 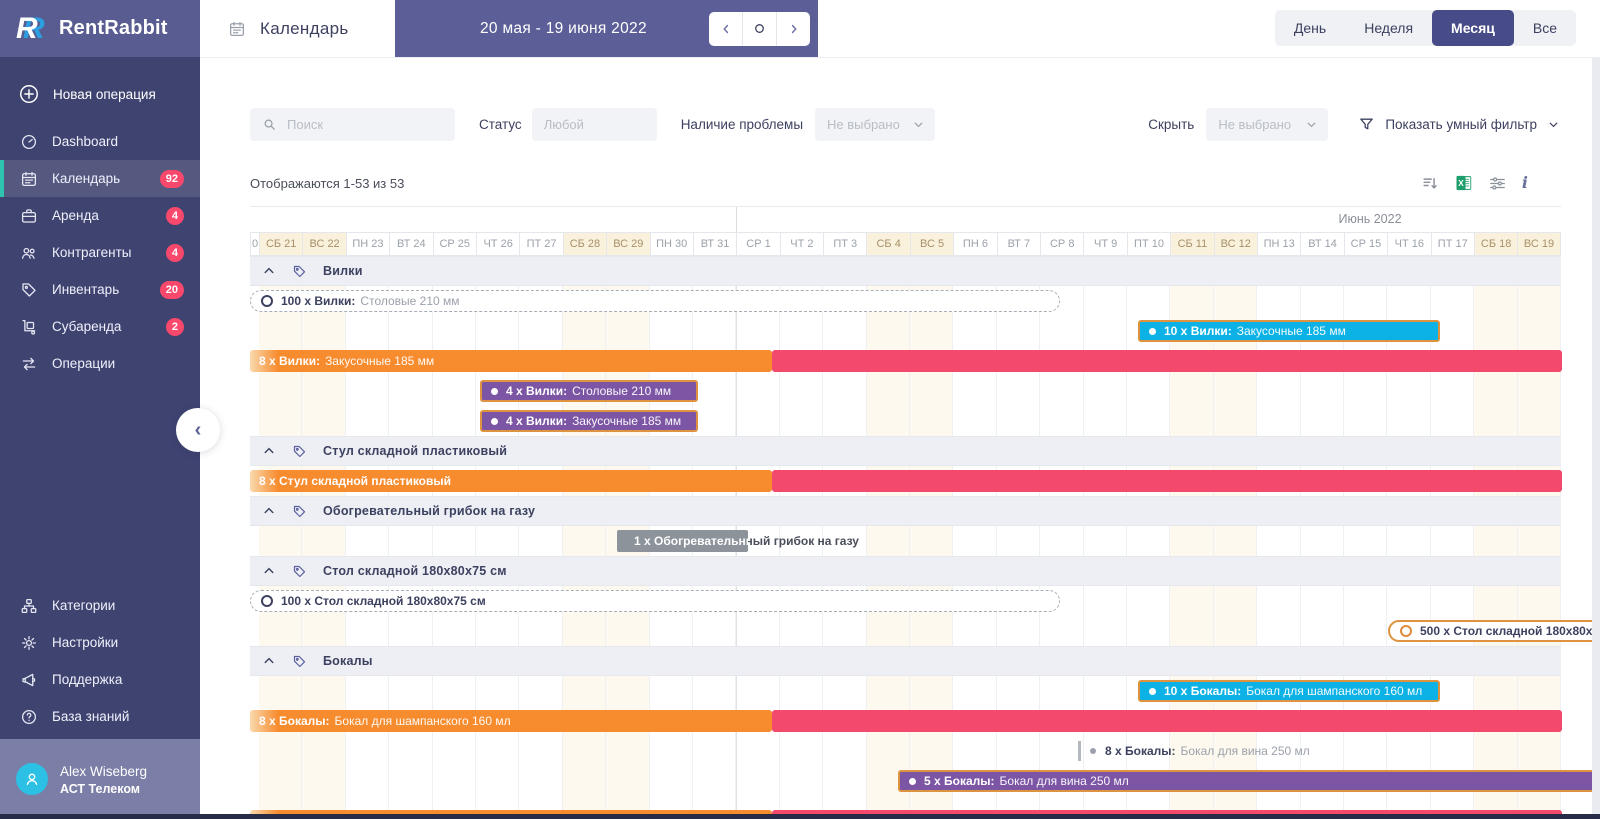 What do you see at coordinates (87, 326) in the screenshot?
I see `sidebar-item-label: Субаренда` at bounding box center [87, 326].